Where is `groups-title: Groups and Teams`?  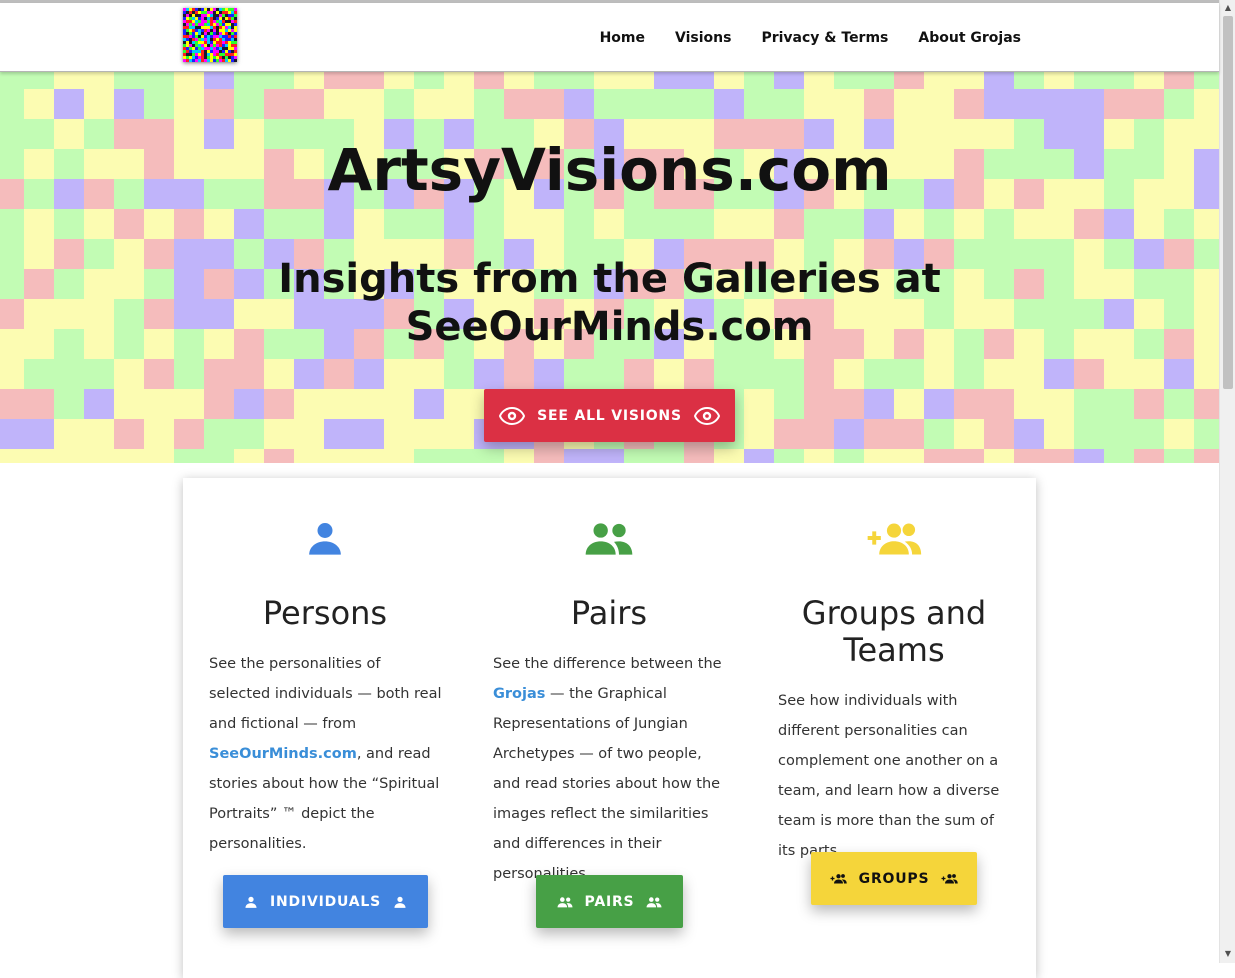
groups-title: Groups and Teams is located at coordinates (894, 632).